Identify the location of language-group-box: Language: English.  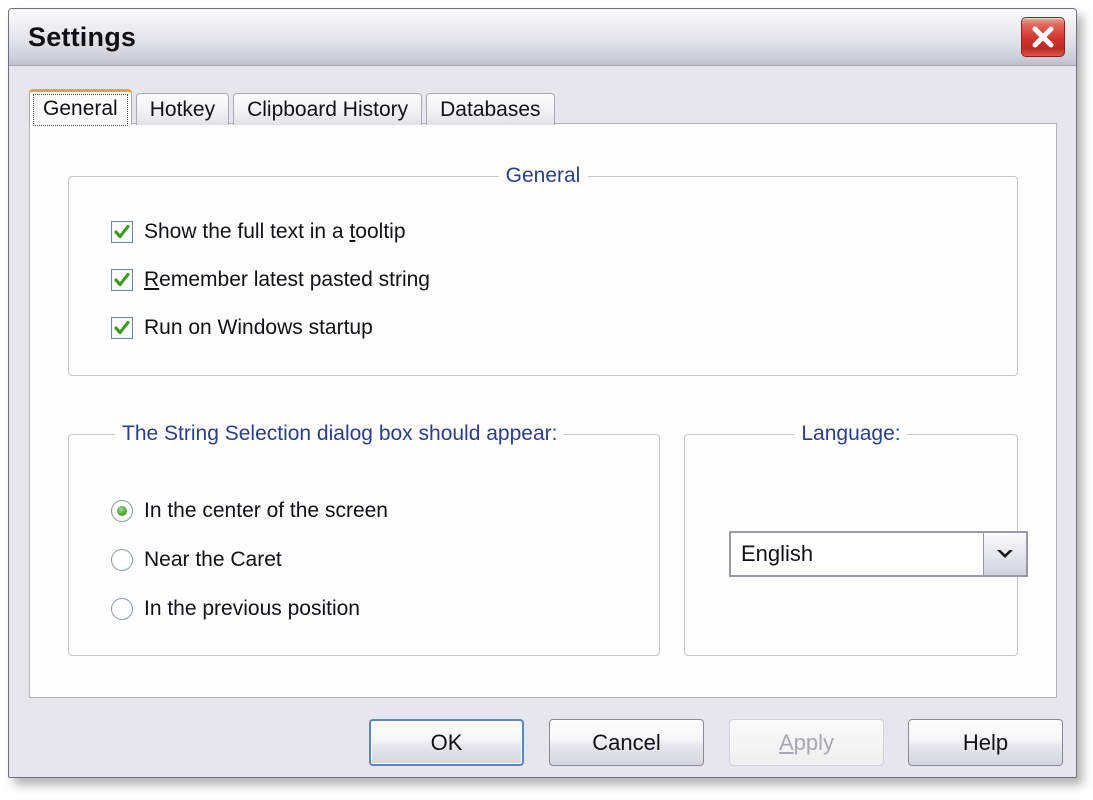
(856, 539).